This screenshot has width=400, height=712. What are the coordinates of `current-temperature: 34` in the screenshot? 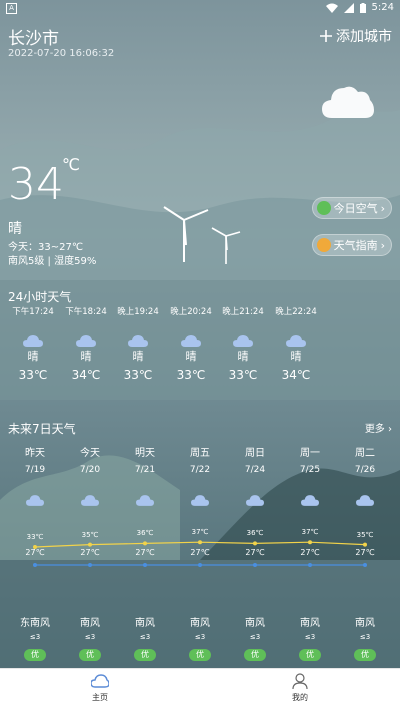 It's located at (36, 184).